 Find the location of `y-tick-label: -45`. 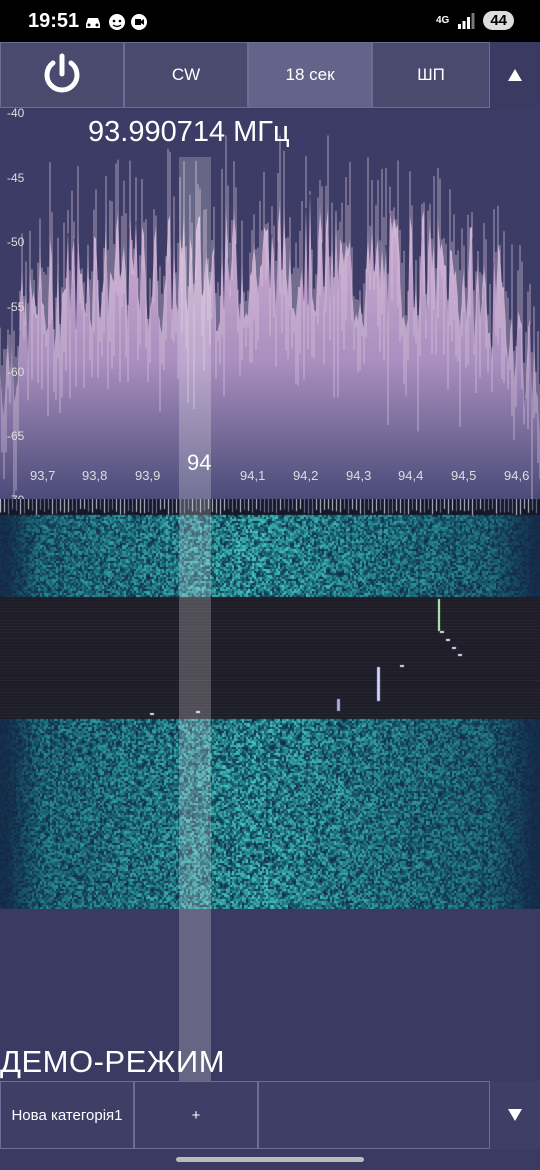

y-tick-label: -45 is located at coordinates (16, 178).